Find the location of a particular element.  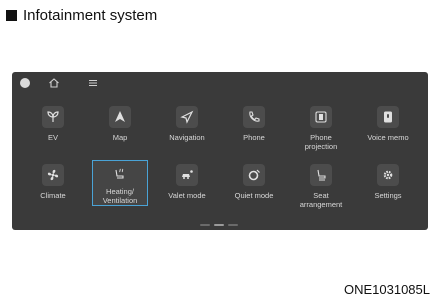

heading-title: Infotainment system is located at coordinates (90, 15).